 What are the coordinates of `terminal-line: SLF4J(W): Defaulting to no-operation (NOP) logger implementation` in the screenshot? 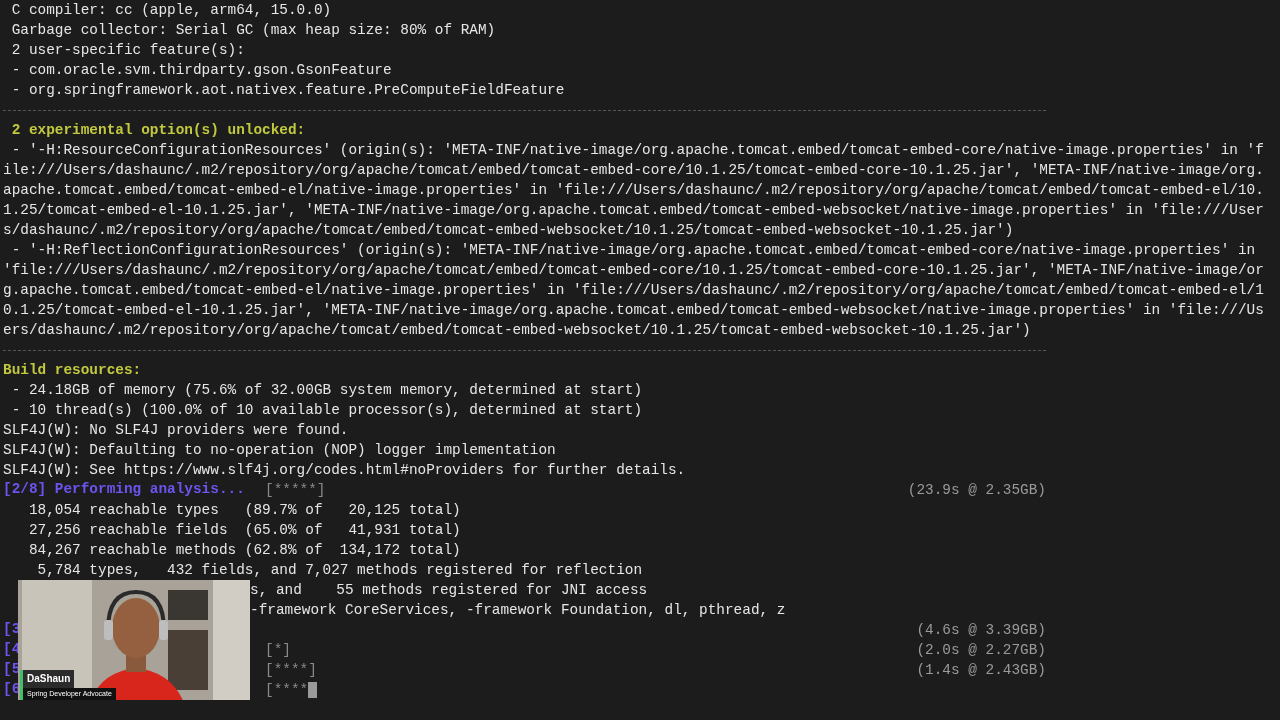 It's located at (279, 450).